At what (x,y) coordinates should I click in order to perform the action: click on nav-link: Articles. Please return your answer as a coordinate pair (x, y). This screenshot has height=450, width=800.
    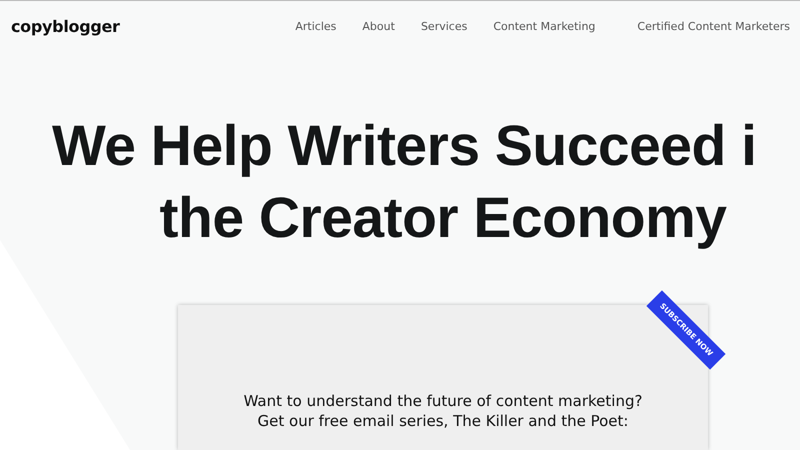
    Looking at the image, I should click on (315, 26).